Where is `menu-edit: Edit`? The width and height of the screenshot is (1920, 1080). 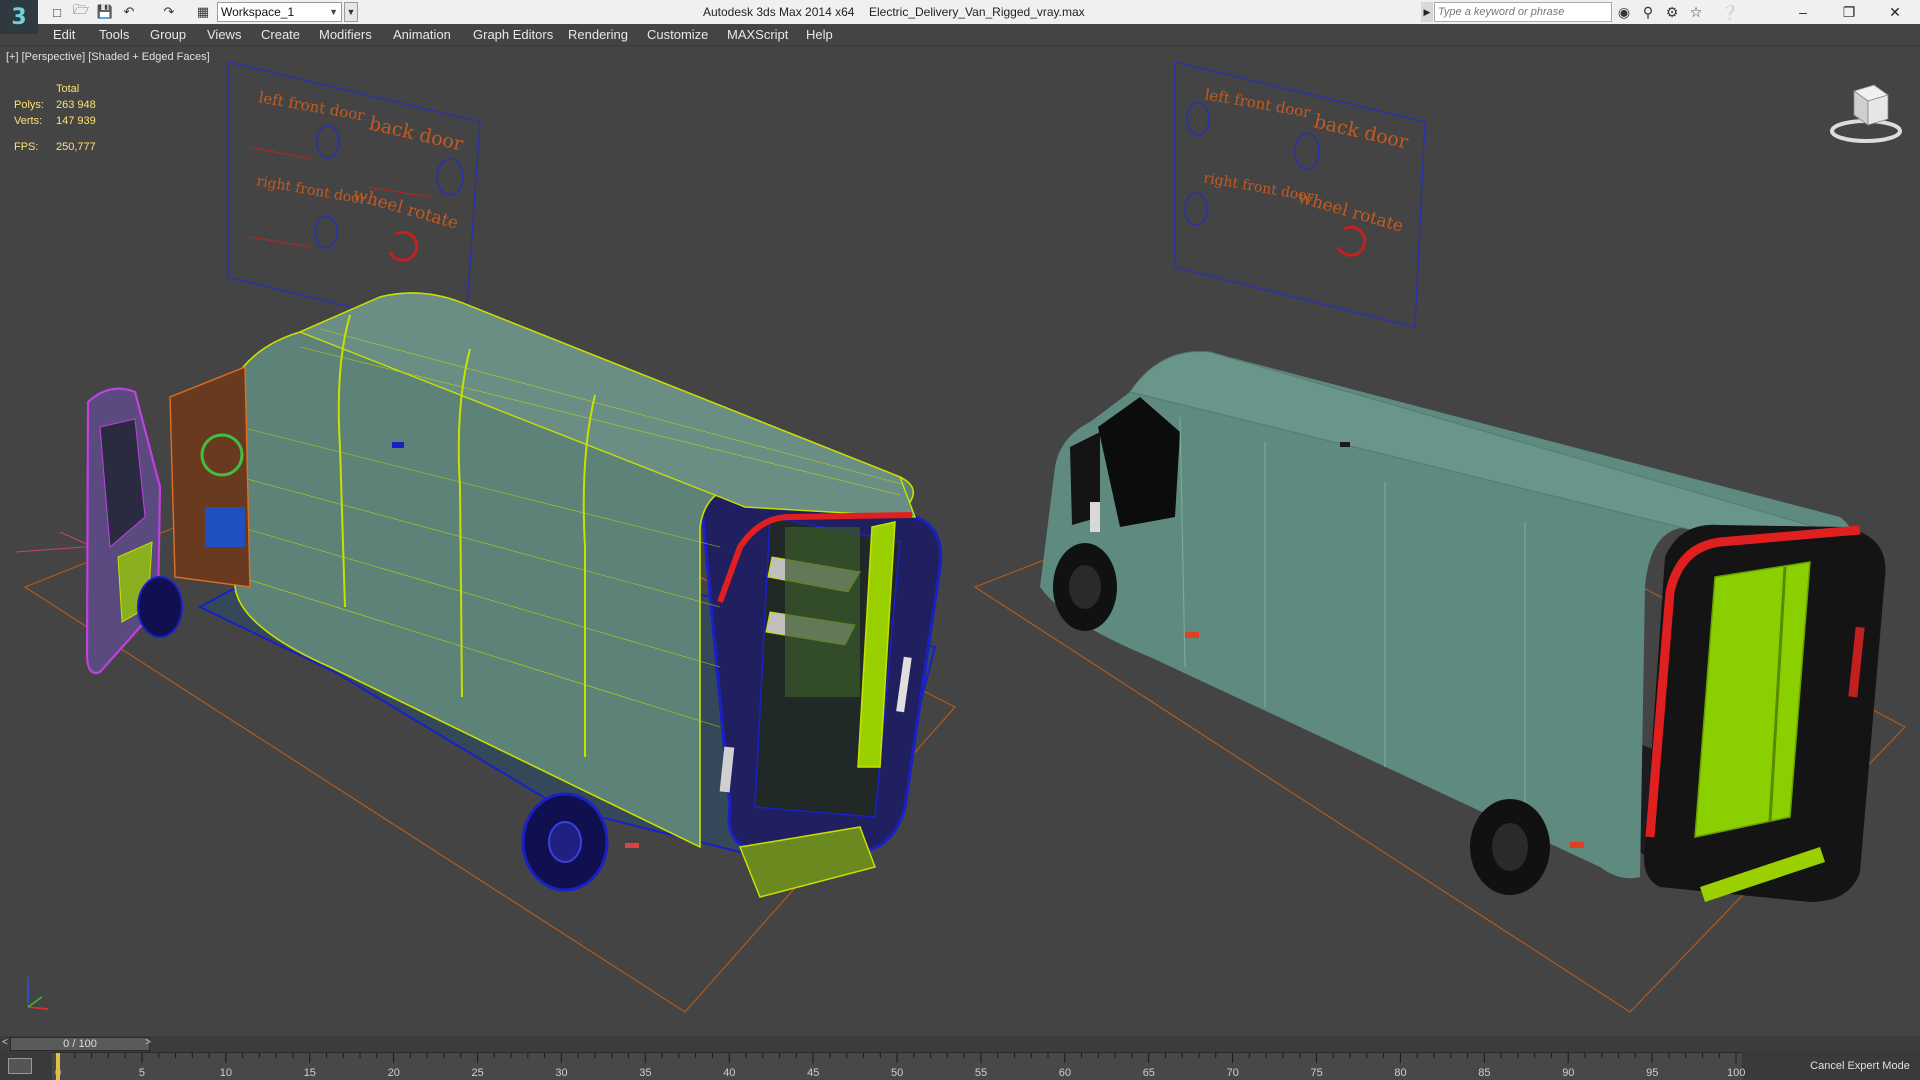 menu-edit: Edit is located at coordinates (64, 34).